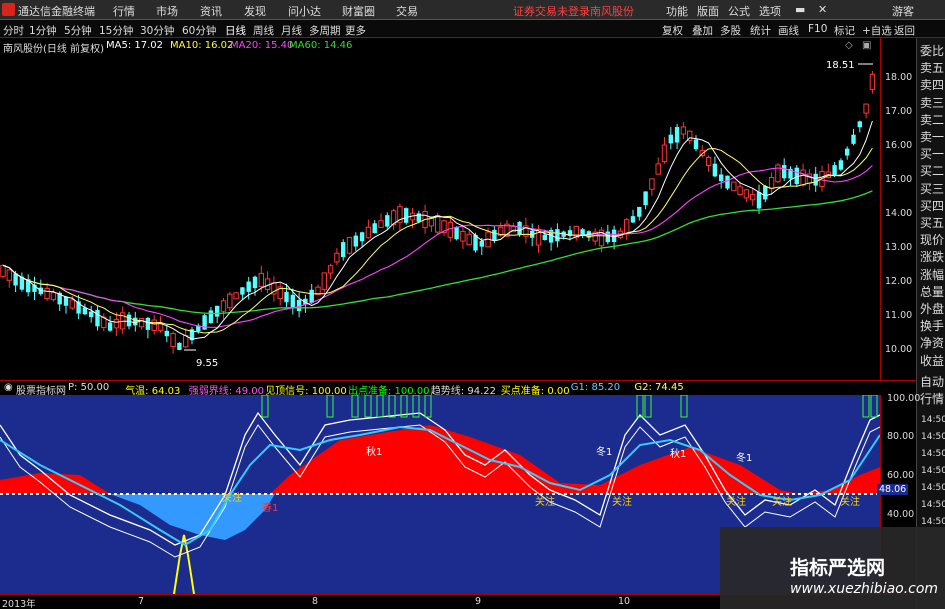 This screenshot has height=609, width=945. What do you see at coordinates (932, 205) in the screenshot?
I see `side-tab: 买四` at bounding box center [932, 205].